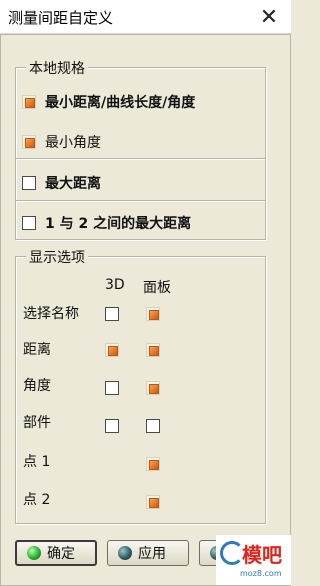 The width and height of the screenshot is (320, 586). What do you see at coordinates (34, 553) in the screenshot?
I see `green-led-icon` at bounding box center [34, 553].